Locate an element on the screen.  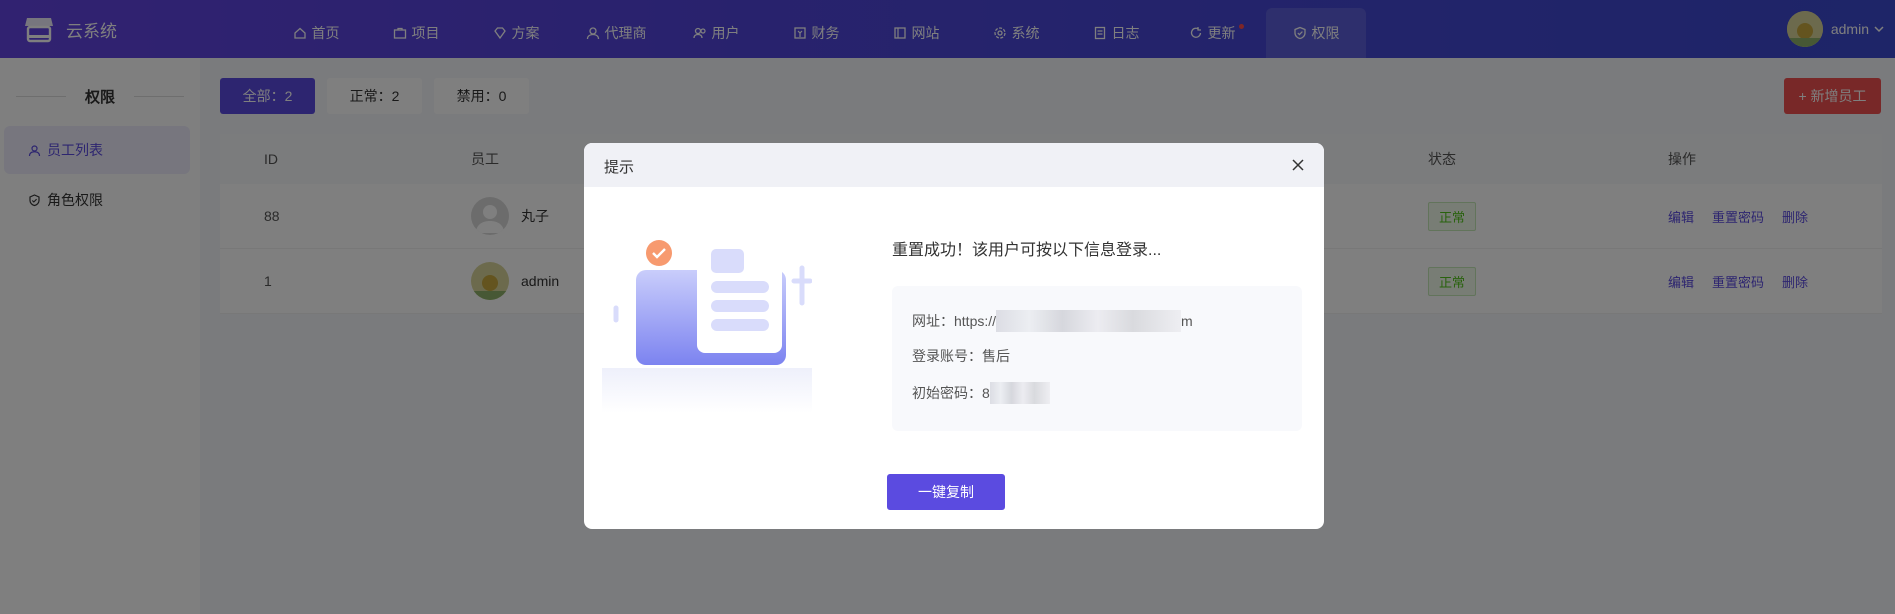
url-line: 网址： https:// m is located at coordinates (1052, 321).